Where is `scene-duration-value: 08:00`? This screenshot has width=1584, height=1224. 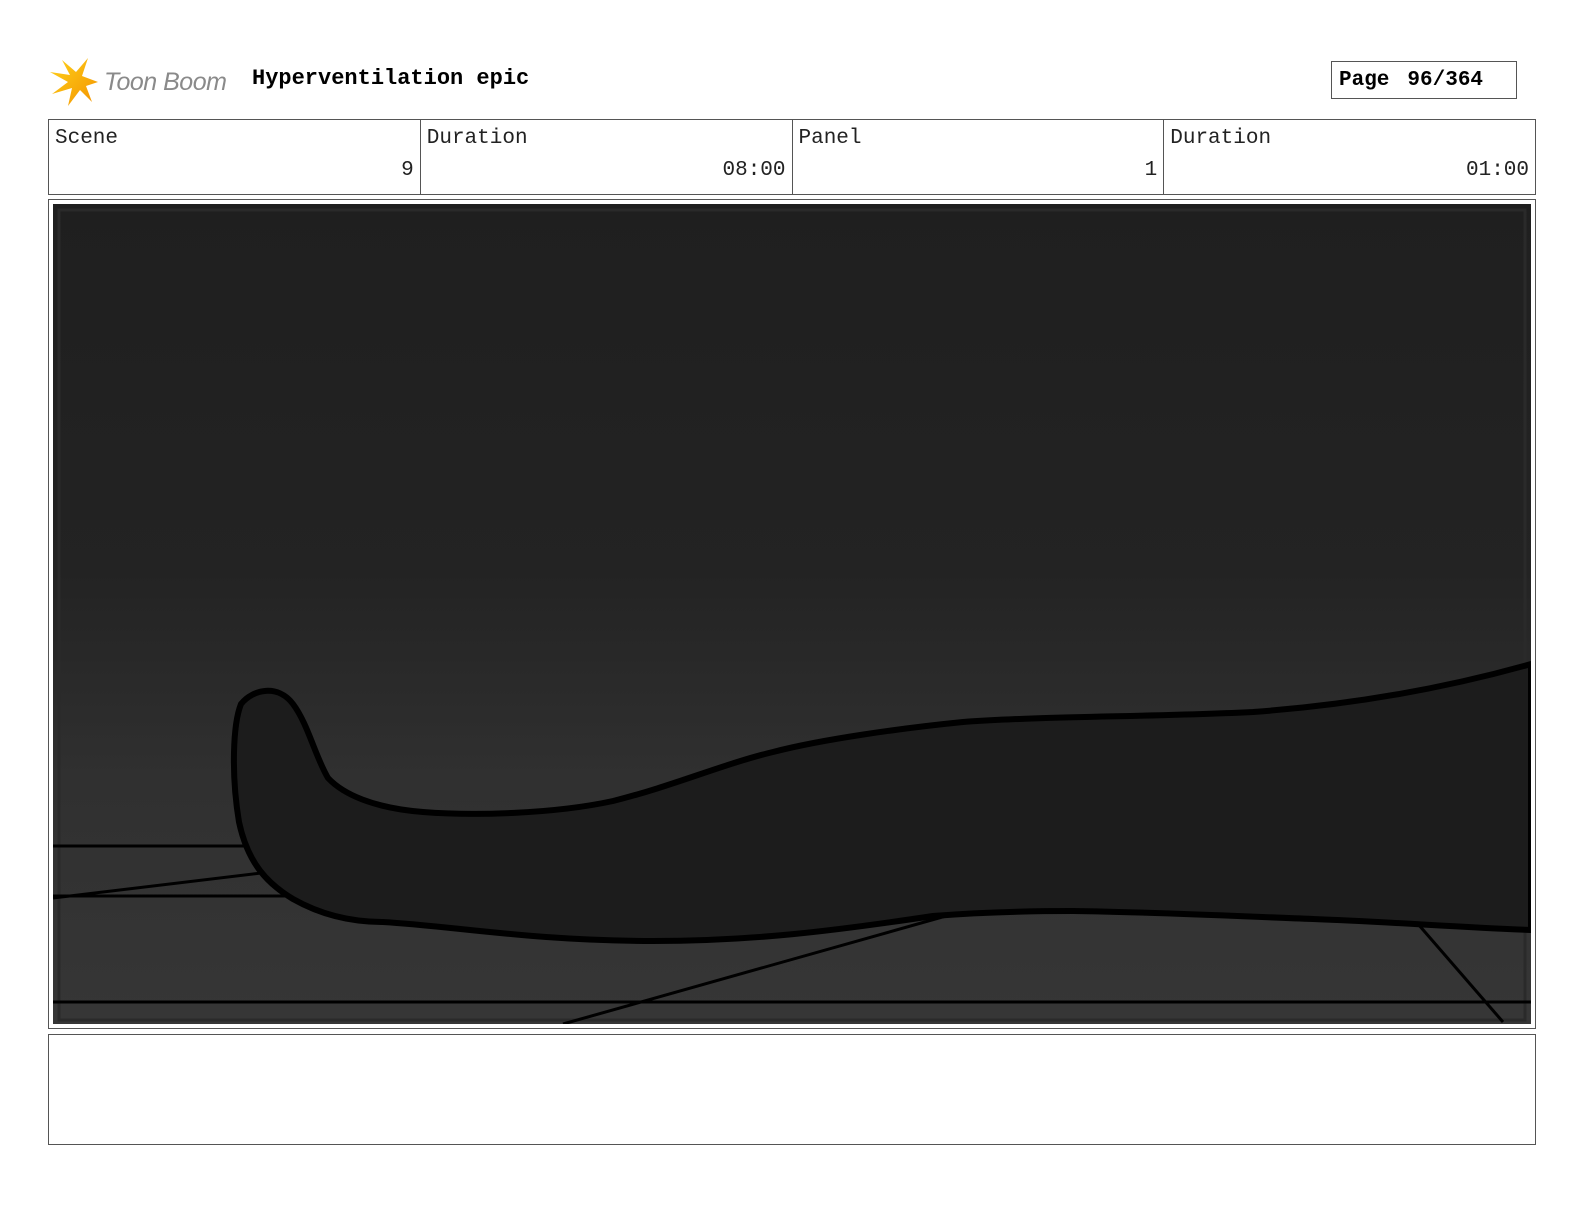 scene-duration-value: 08:00 is located at coordinates (754, 170).